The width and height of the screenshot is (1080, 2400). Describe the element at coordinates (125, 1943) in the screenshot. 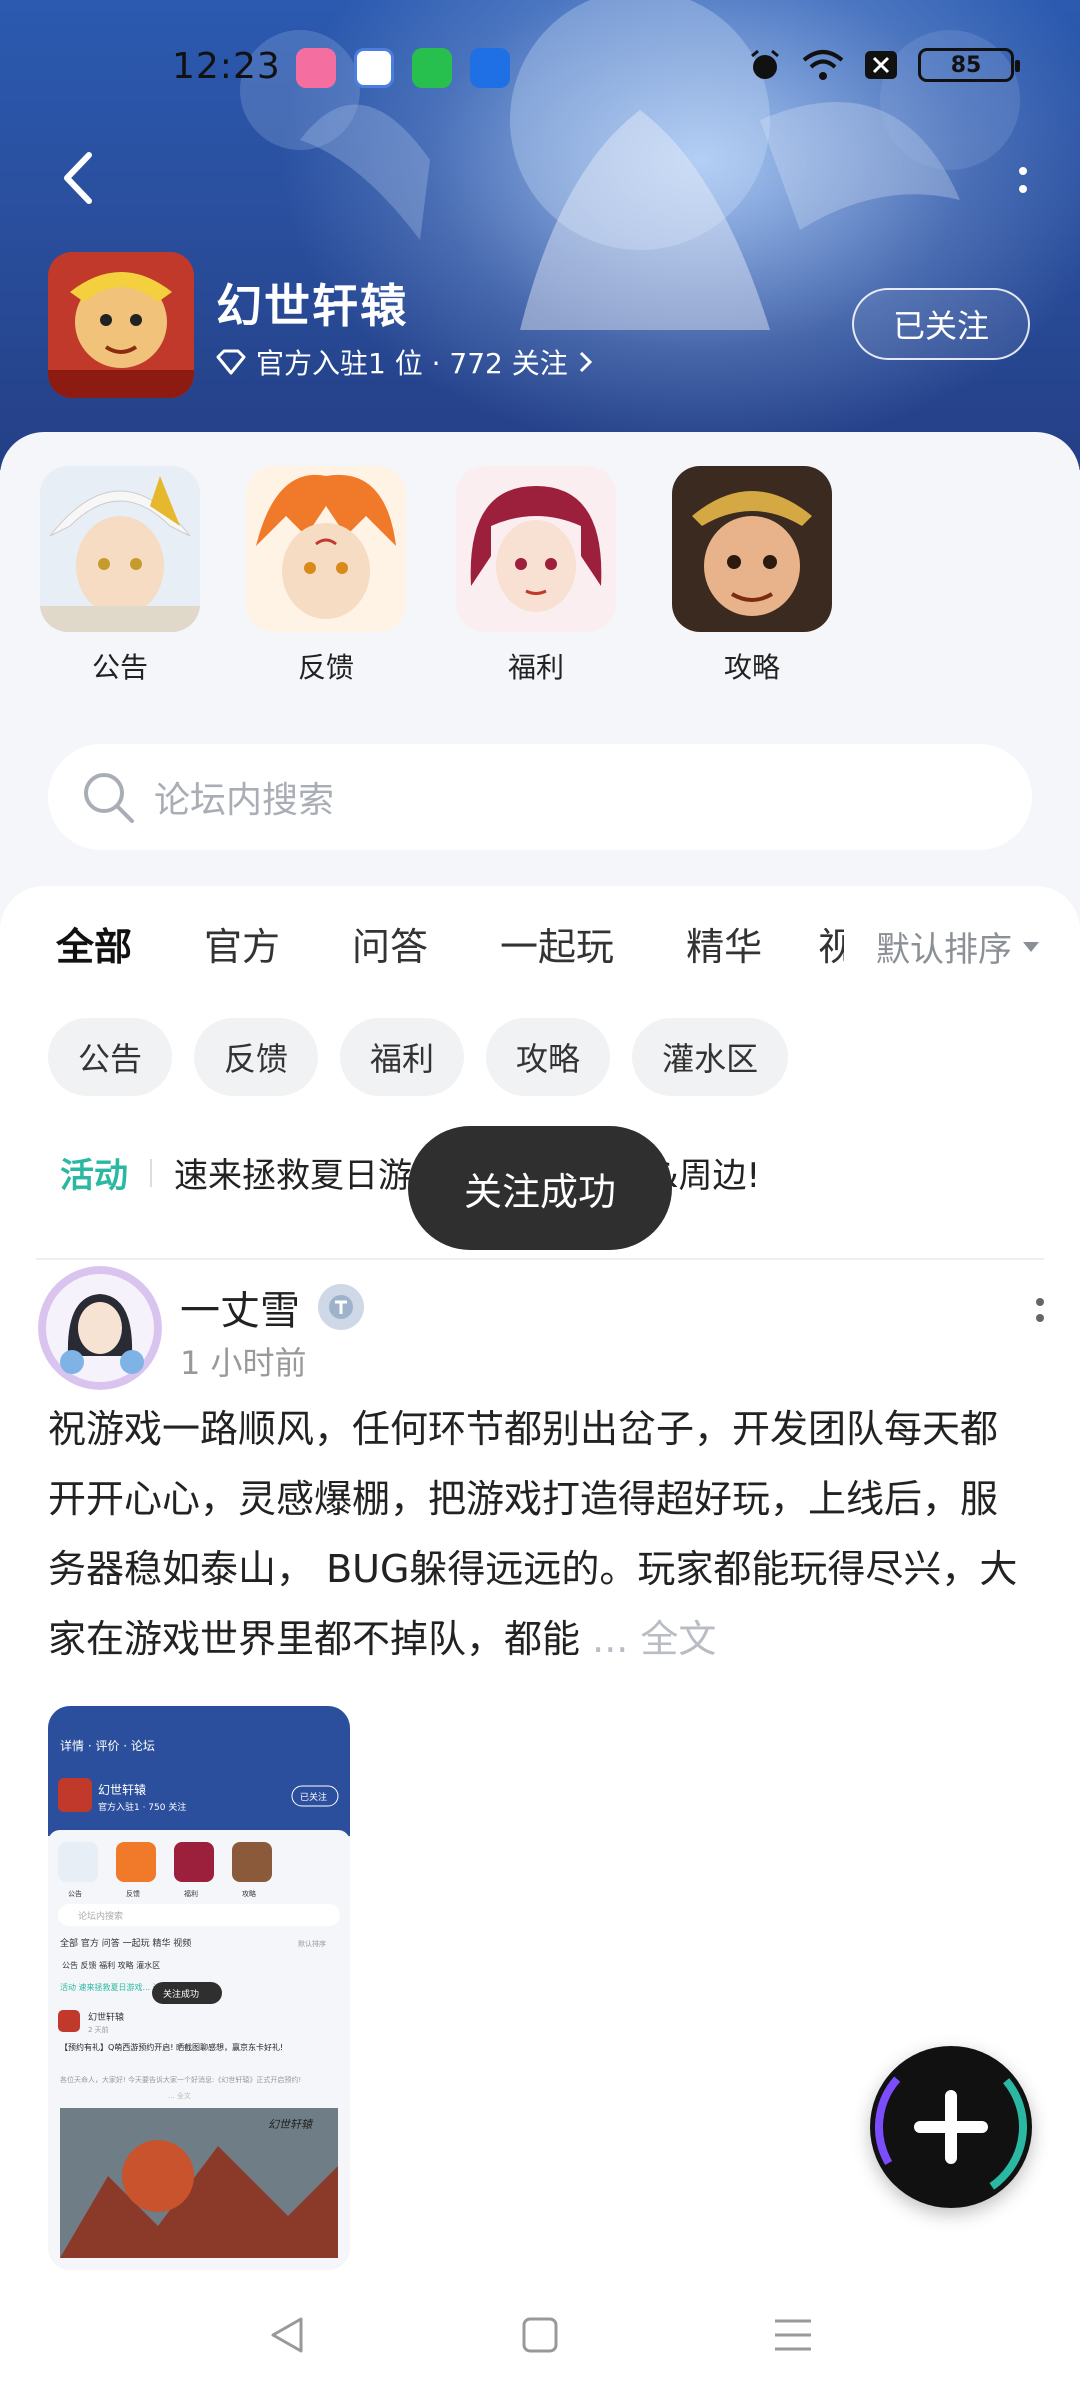

I see `thumb-tabs-row: 全部 官方 问答 一起玩 精华 视频` at that location.